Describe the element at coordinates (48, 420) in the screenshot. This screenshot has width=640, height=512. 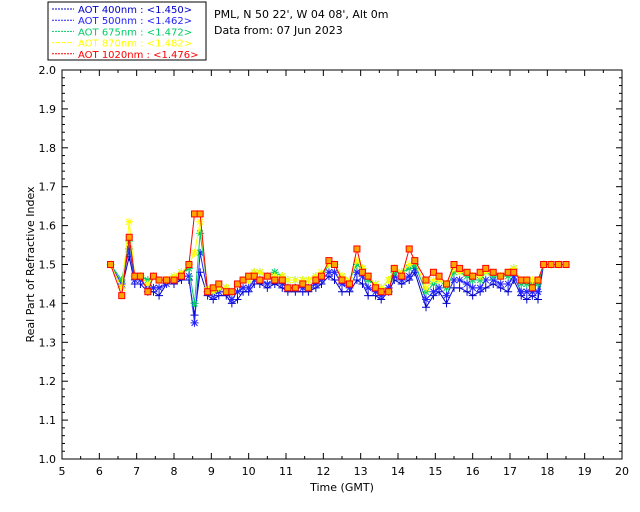
I see `y-tick-label: 1.1` at that location.